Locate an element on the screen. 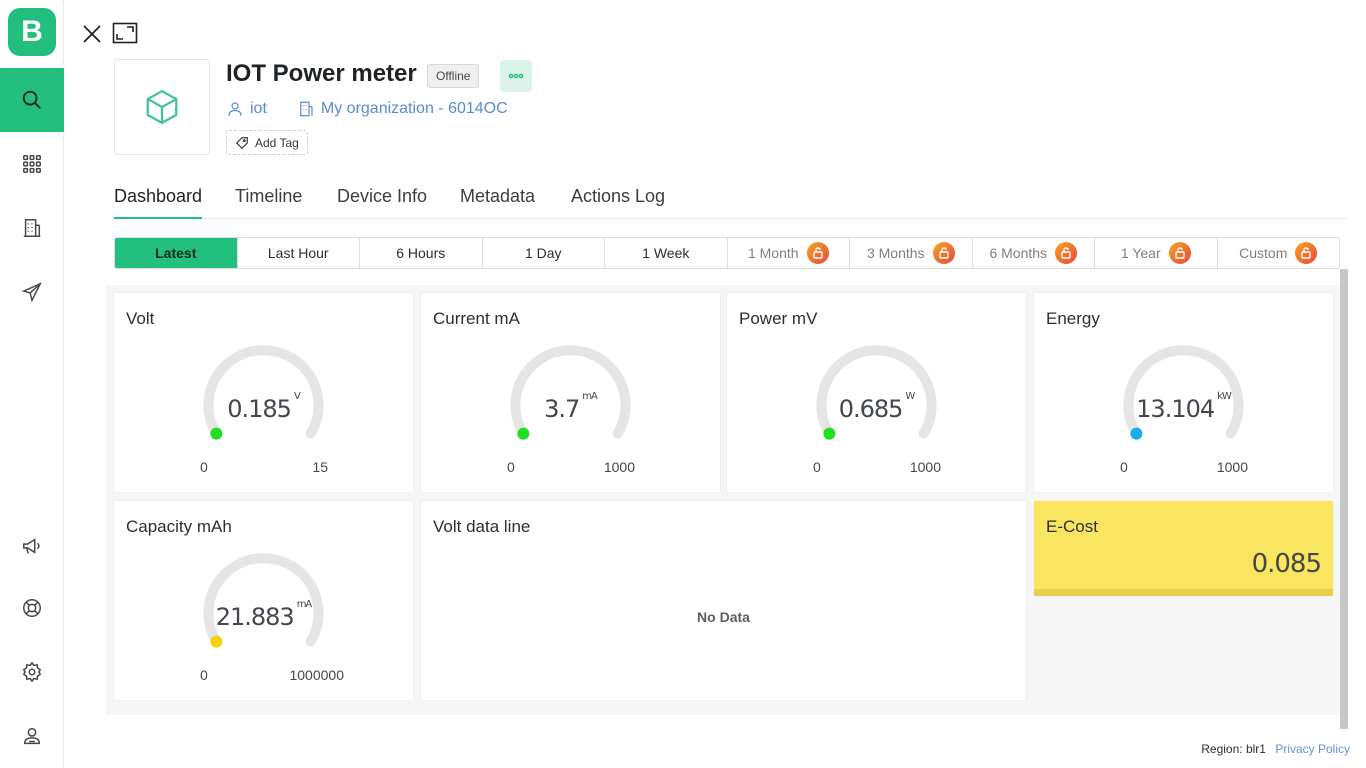 The image size is (1366, 768). gauge-value: 3.7 mA is located at coordinates (570, 407).